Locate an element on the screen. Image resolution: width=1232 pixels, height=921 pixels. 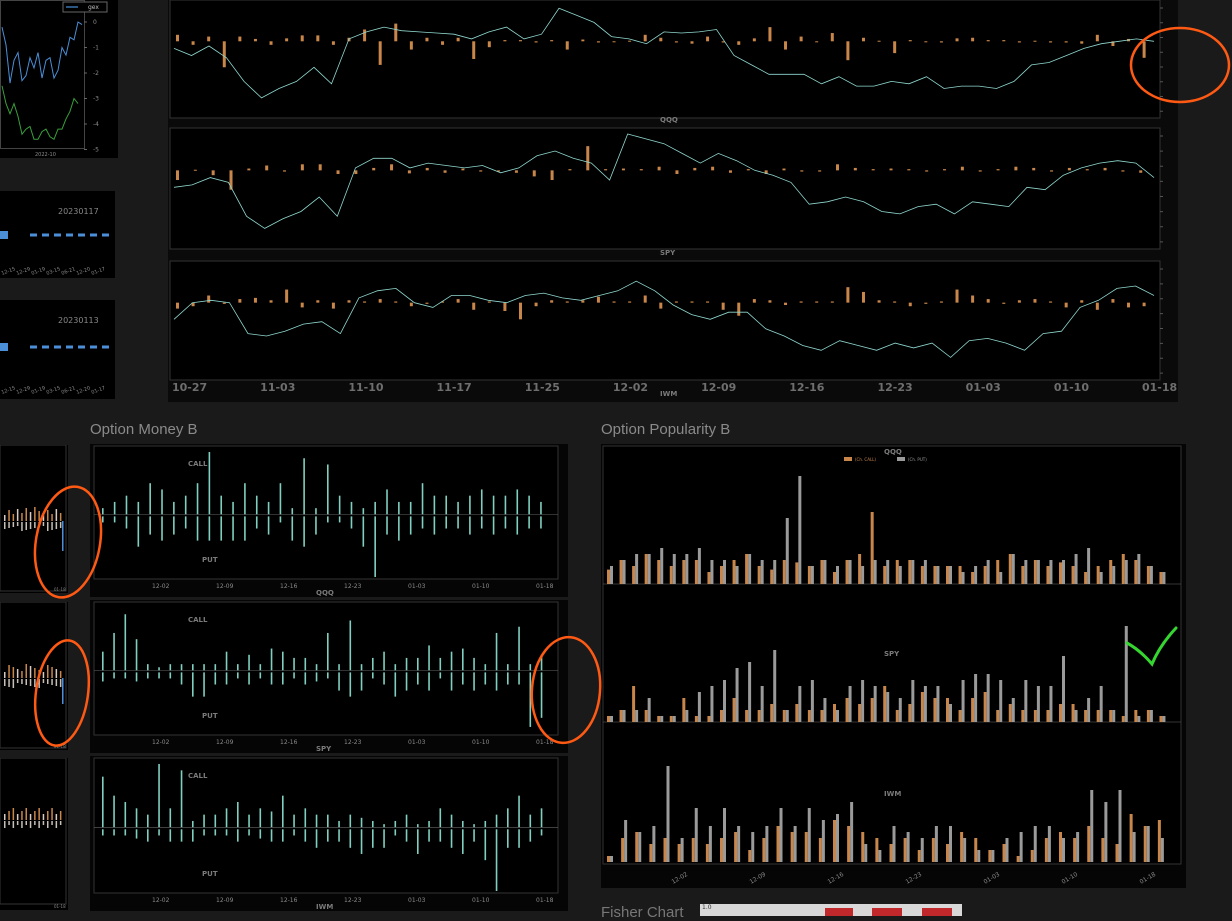
money-x-tick: 01-18 is located at coordinates (545, 586).